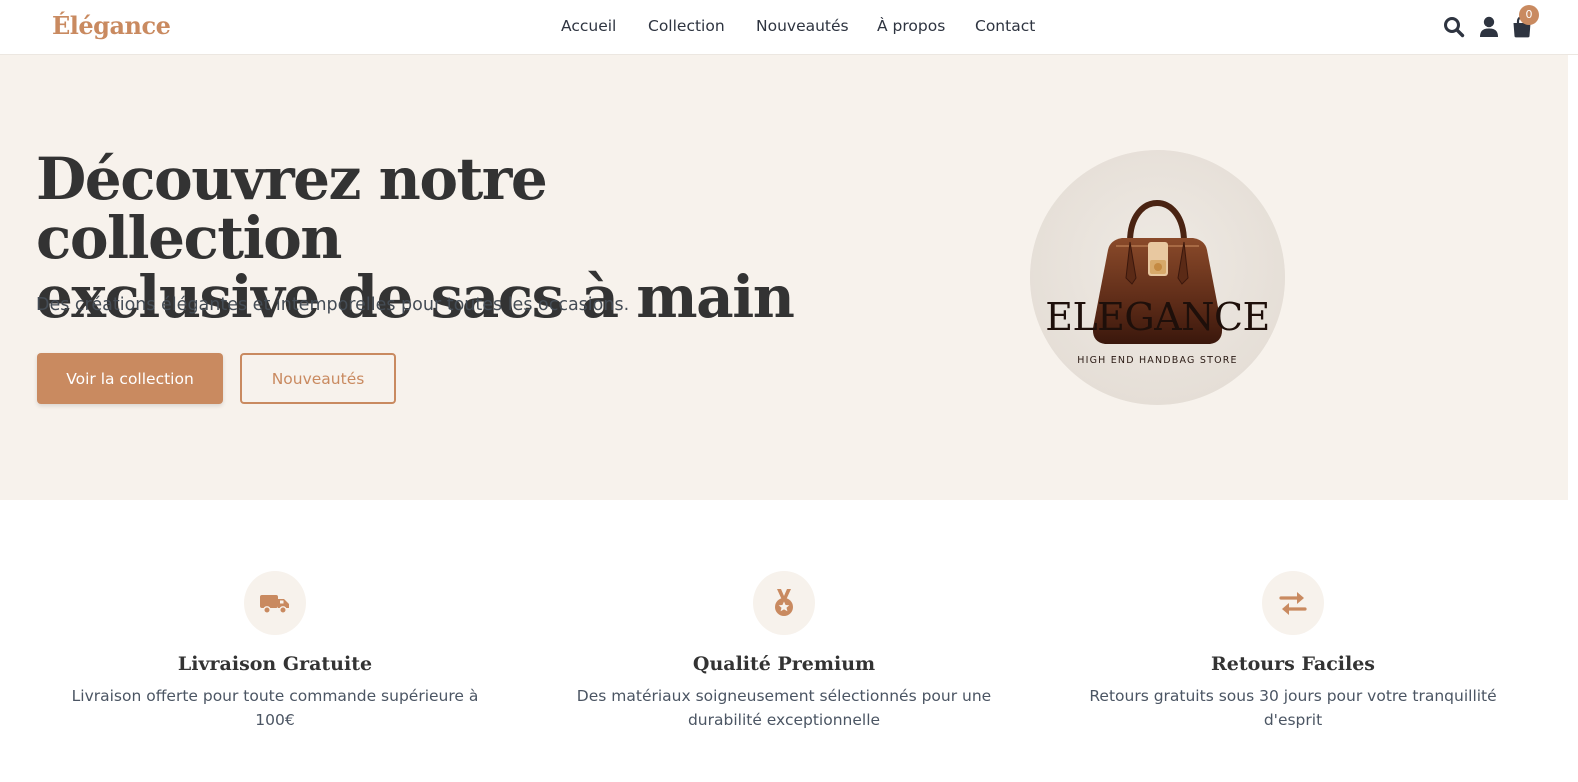  Describe the element at coordinates (292, 208) in the screenshot. I see `hero-title-line-1: Découvrez notre collection` at that location.